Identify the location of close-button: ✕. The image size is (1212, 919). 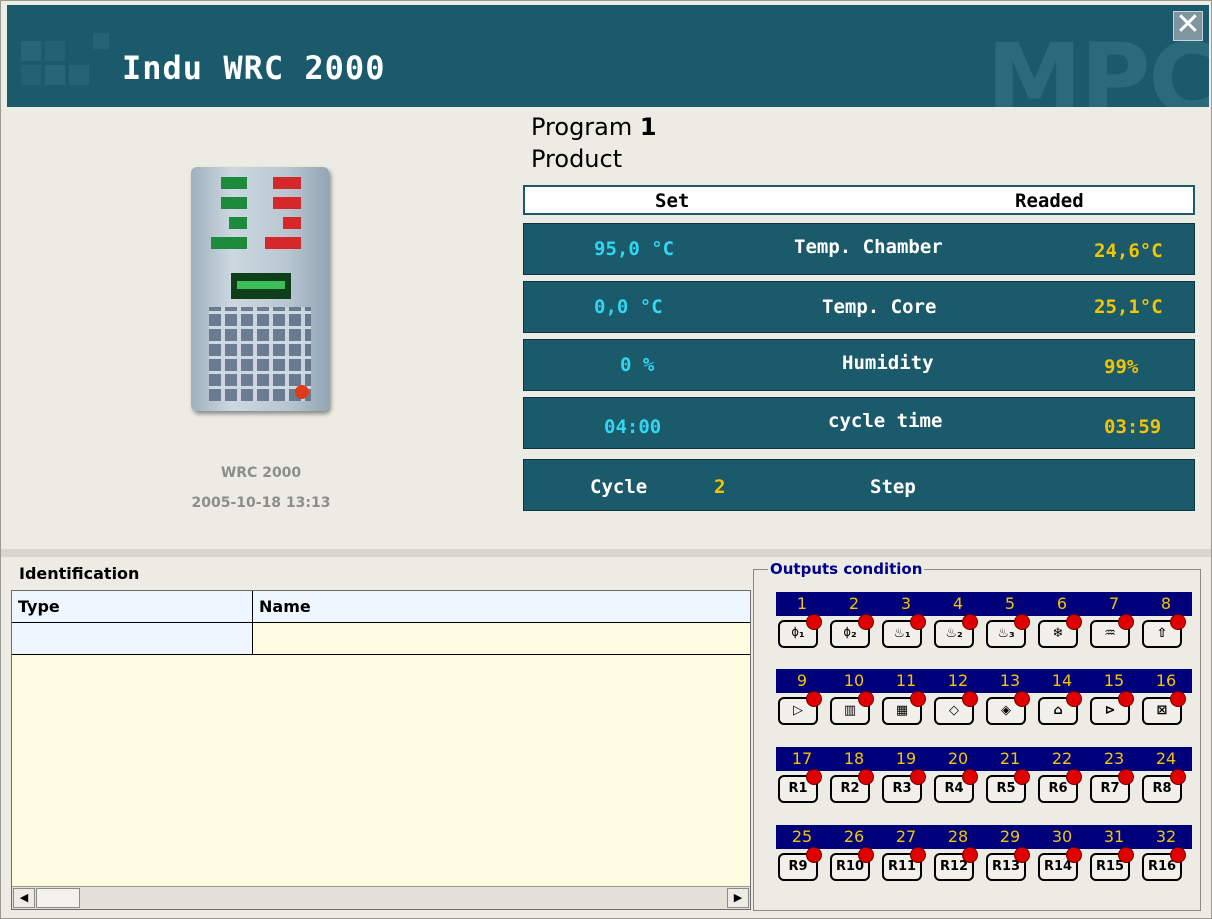
(1188, 25).